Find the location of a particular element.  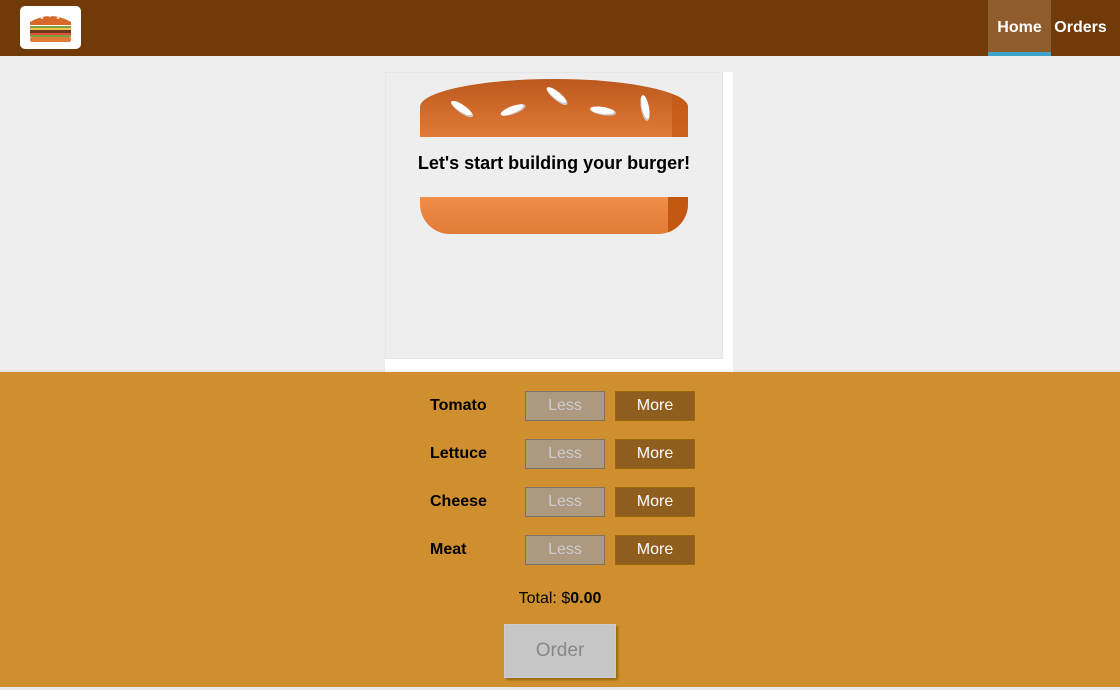

bread-bottom-icon is located at coordinates (554, 215).